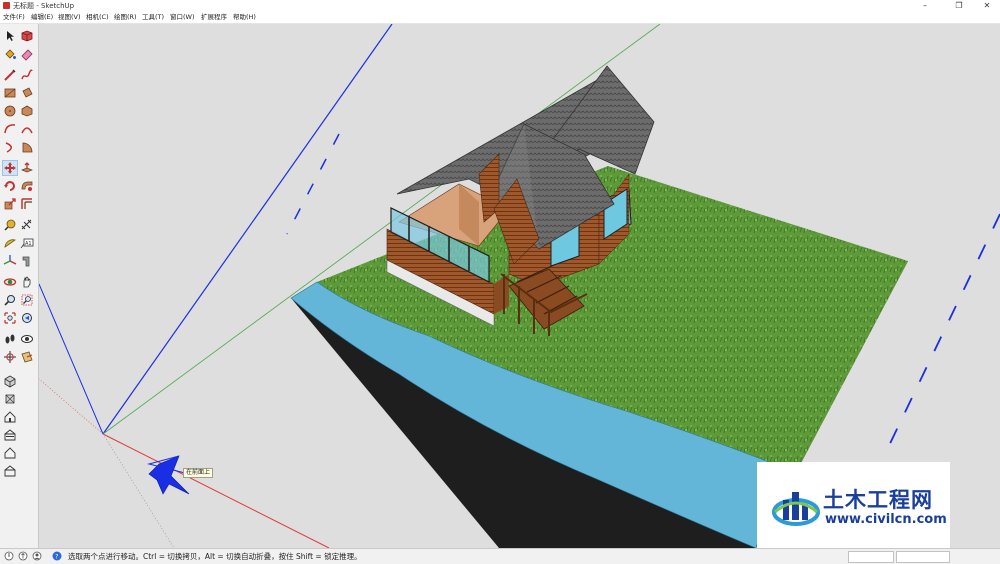 This screenshot has height=564, width=1000. I want to click on svg-text: A1, so click(28, 244).